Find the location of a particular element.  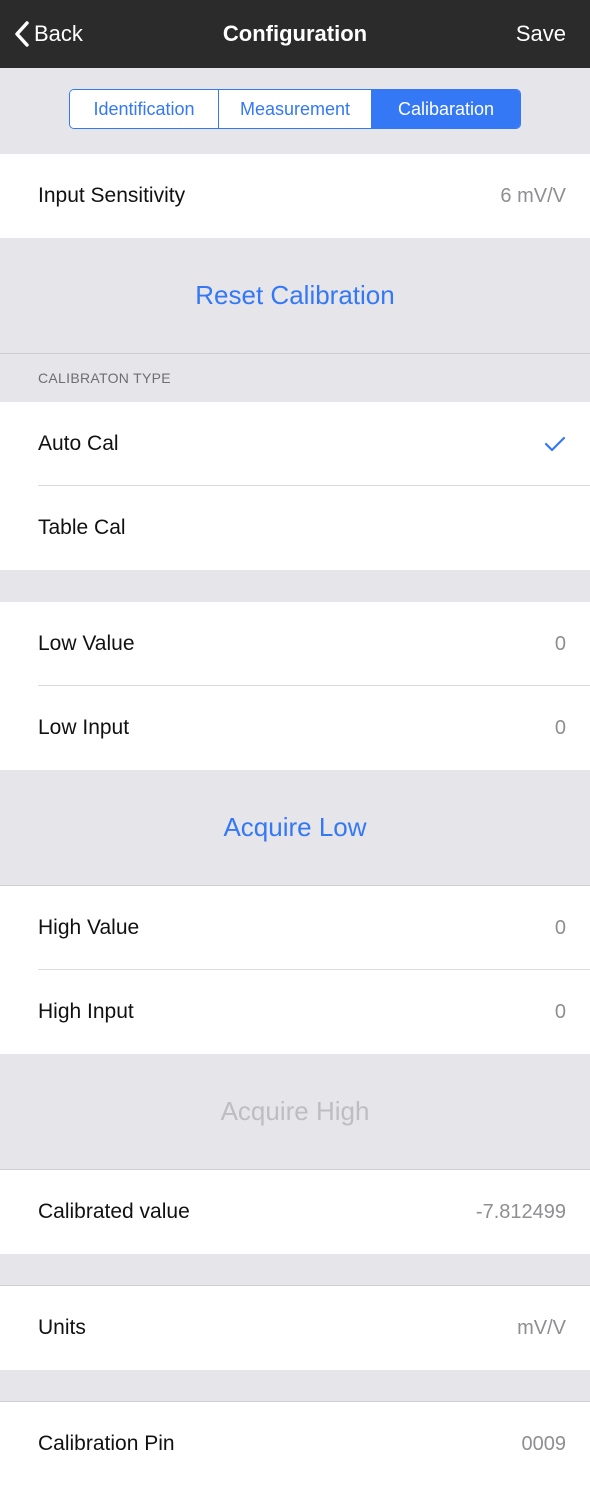

auto-cal-label: Auto Cal is located at coordinates (78, 443).